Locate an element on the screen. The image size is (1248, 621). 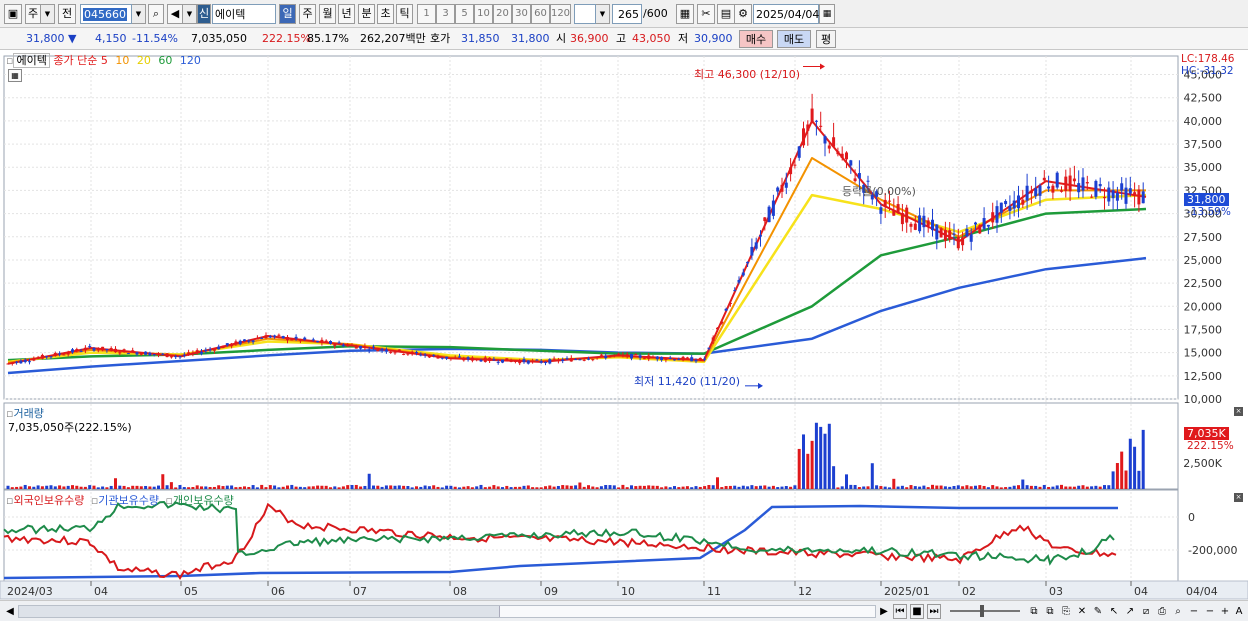
prev-button: 전 is located at coordinates (67, 14).